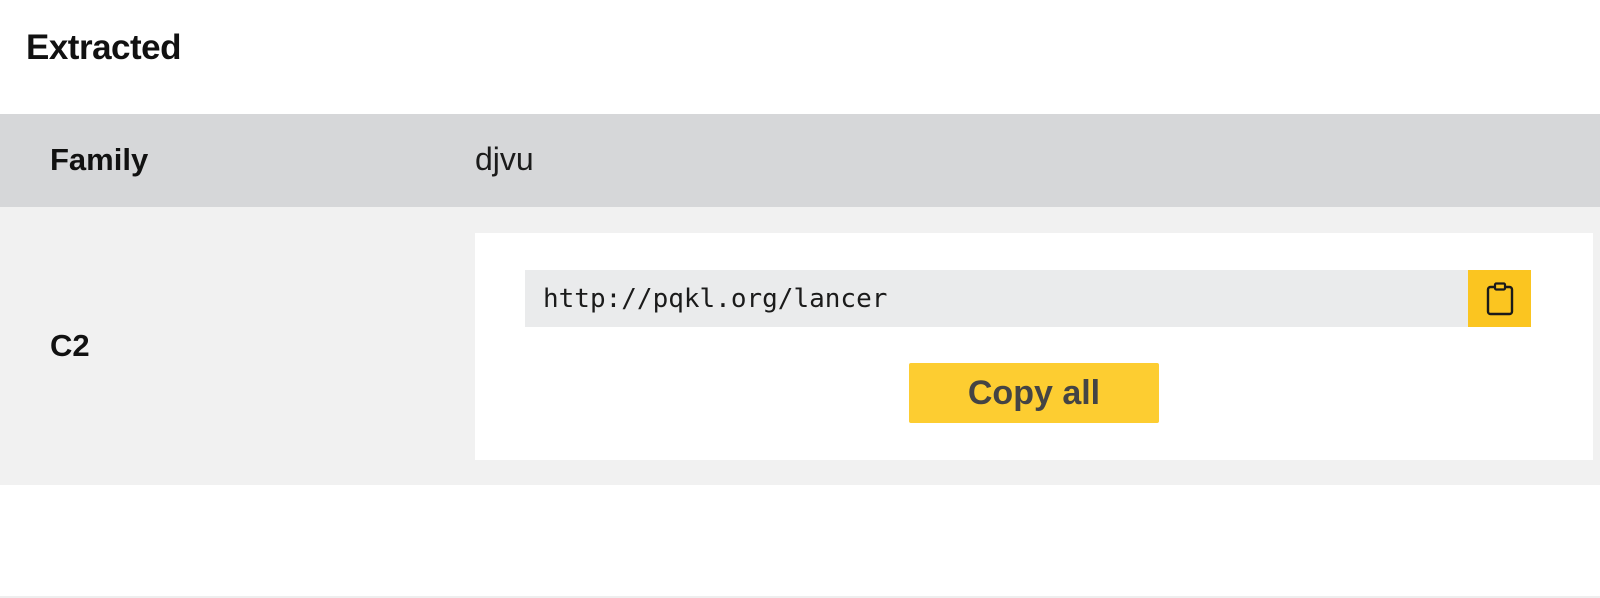 This screenshot has width=1600, height=598. What do you see at coordinates (1034, 393) in the screenshot?
I see `copy-all-button: Copy all` at bounding box center [1034, 393].